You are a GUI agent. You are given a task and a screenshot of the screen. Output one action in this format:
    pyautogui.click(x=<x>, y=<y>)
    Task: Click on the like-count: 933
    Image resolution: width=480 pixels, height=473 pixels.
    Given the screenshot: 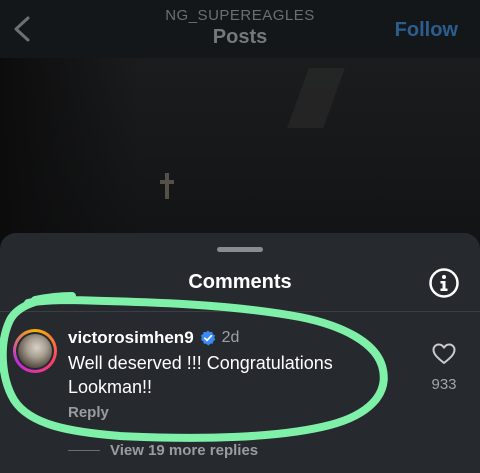 What is the action you would take?
    pyautogui.click(x=444, y=384)
    